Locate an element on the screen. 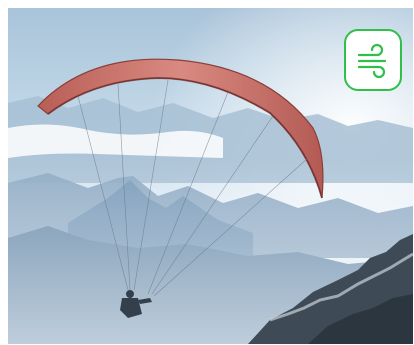  wind-icon is located at coordinates (372, 61).